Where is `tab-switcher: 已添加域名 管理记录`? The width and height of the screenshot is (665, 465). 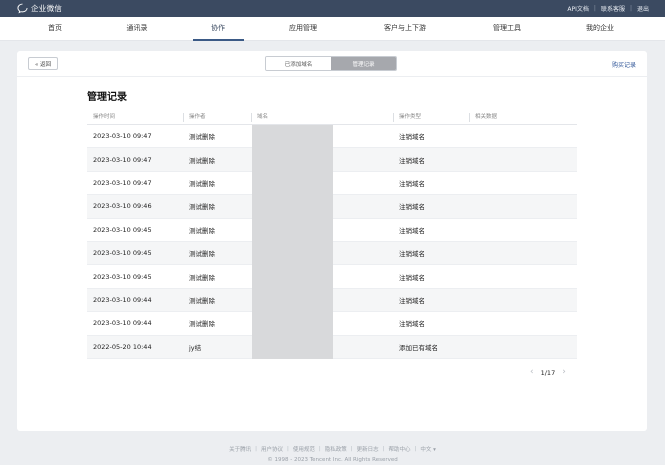
tab-switcher: 已添加域名 管理记录 is located at coordinates (331, 63).